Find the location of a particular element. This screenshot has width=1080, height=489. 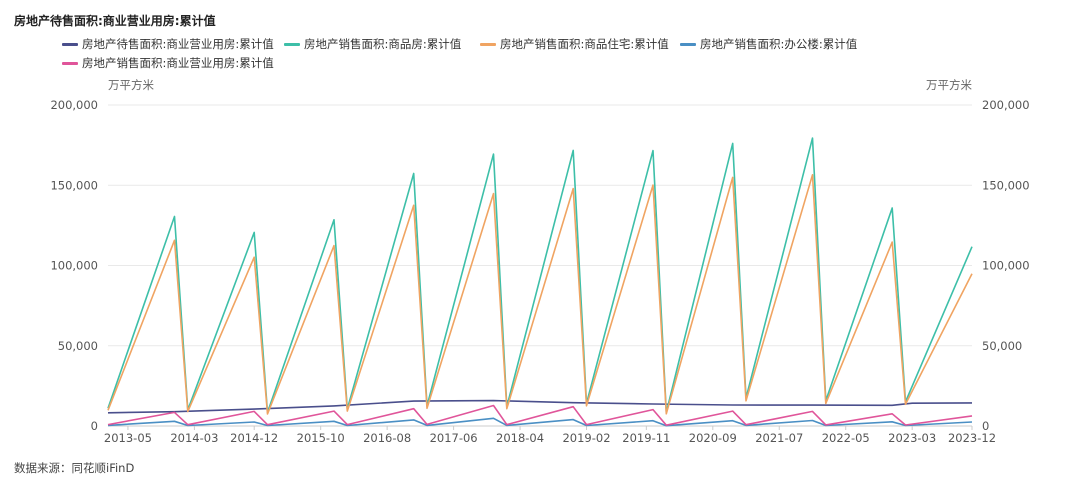

y-tick-label-left-1: 50,000 is located at coordinates (78, 346).